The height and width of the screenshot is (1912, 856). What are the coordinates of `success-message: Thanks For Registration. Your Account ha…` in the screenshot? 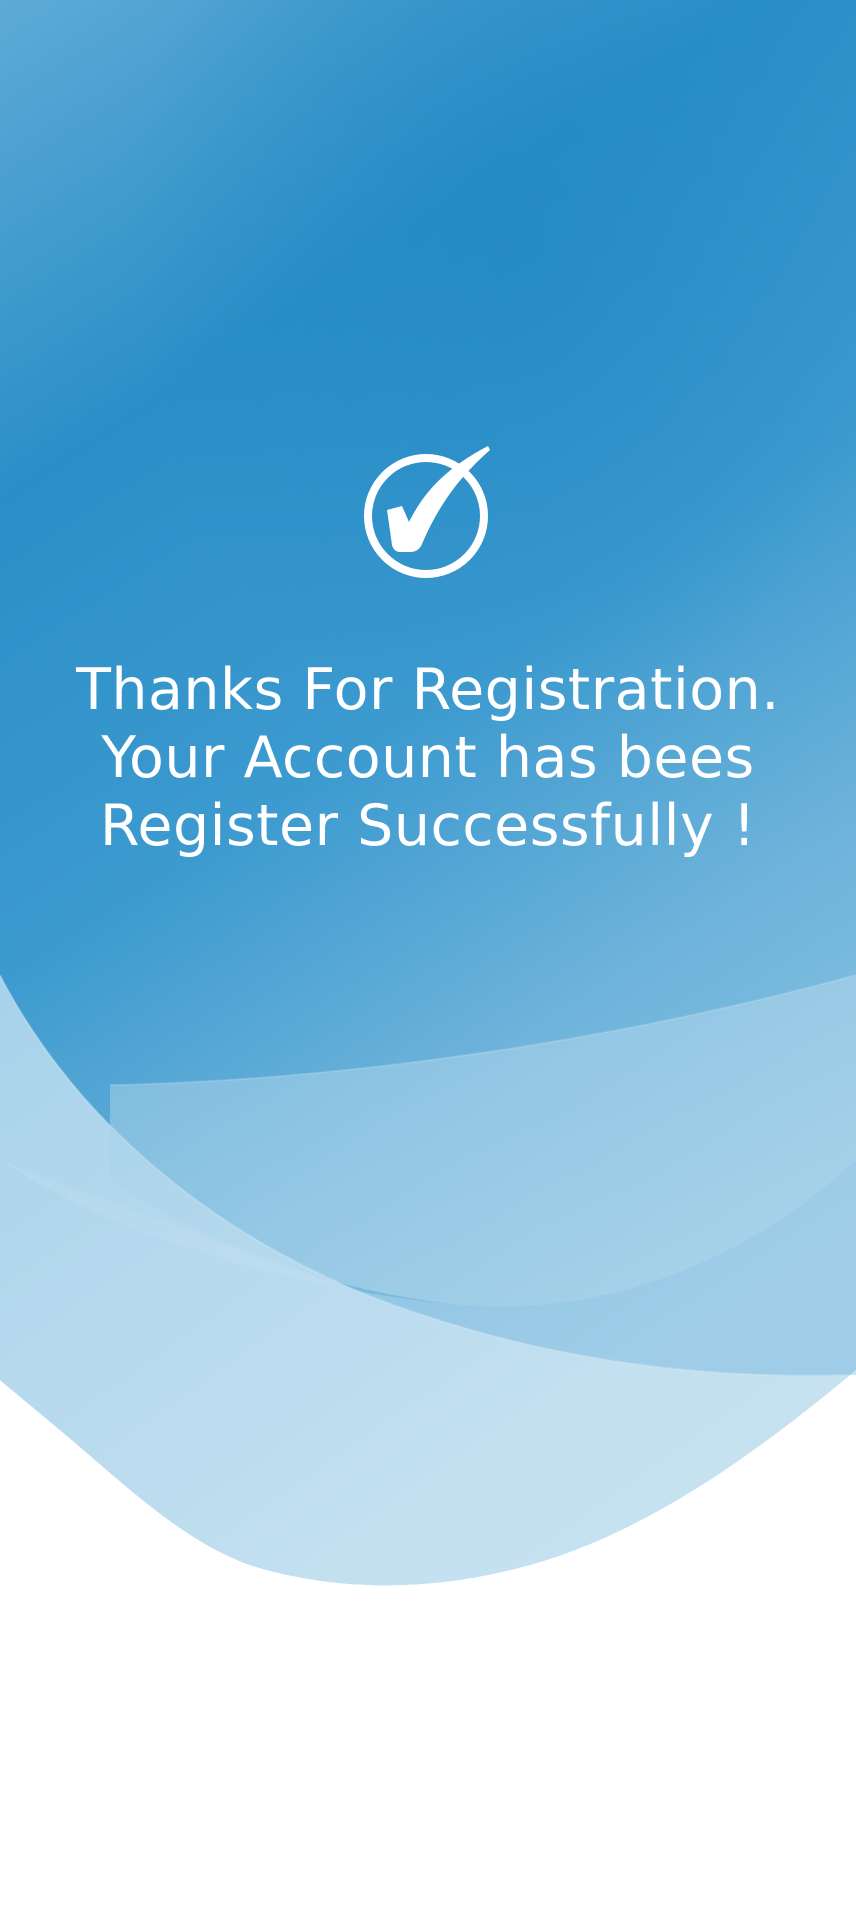 It's located at (428, 758).